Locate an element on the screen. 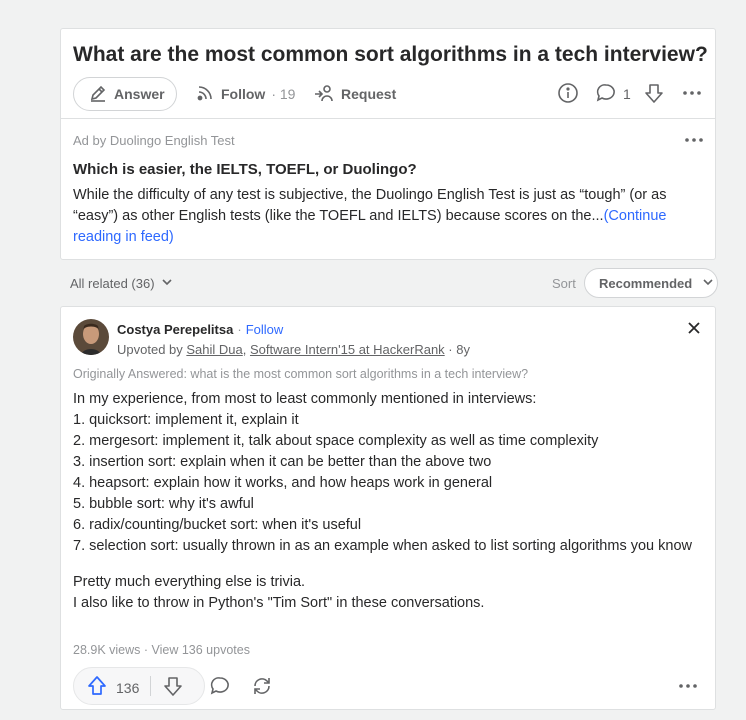 This screenshot has height=720, width=746. vote-pill: 136 is located at coordinates (139, 686).